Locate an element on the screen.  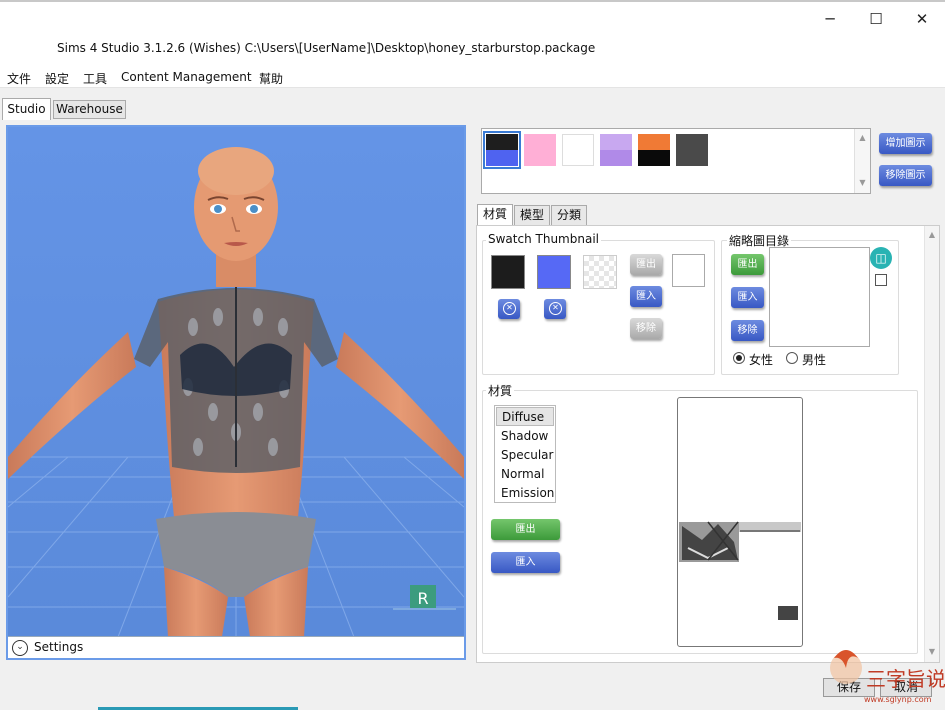
material-list: Diffuse Shadow Specular Normal Emission is located at coordinates (525, 454).